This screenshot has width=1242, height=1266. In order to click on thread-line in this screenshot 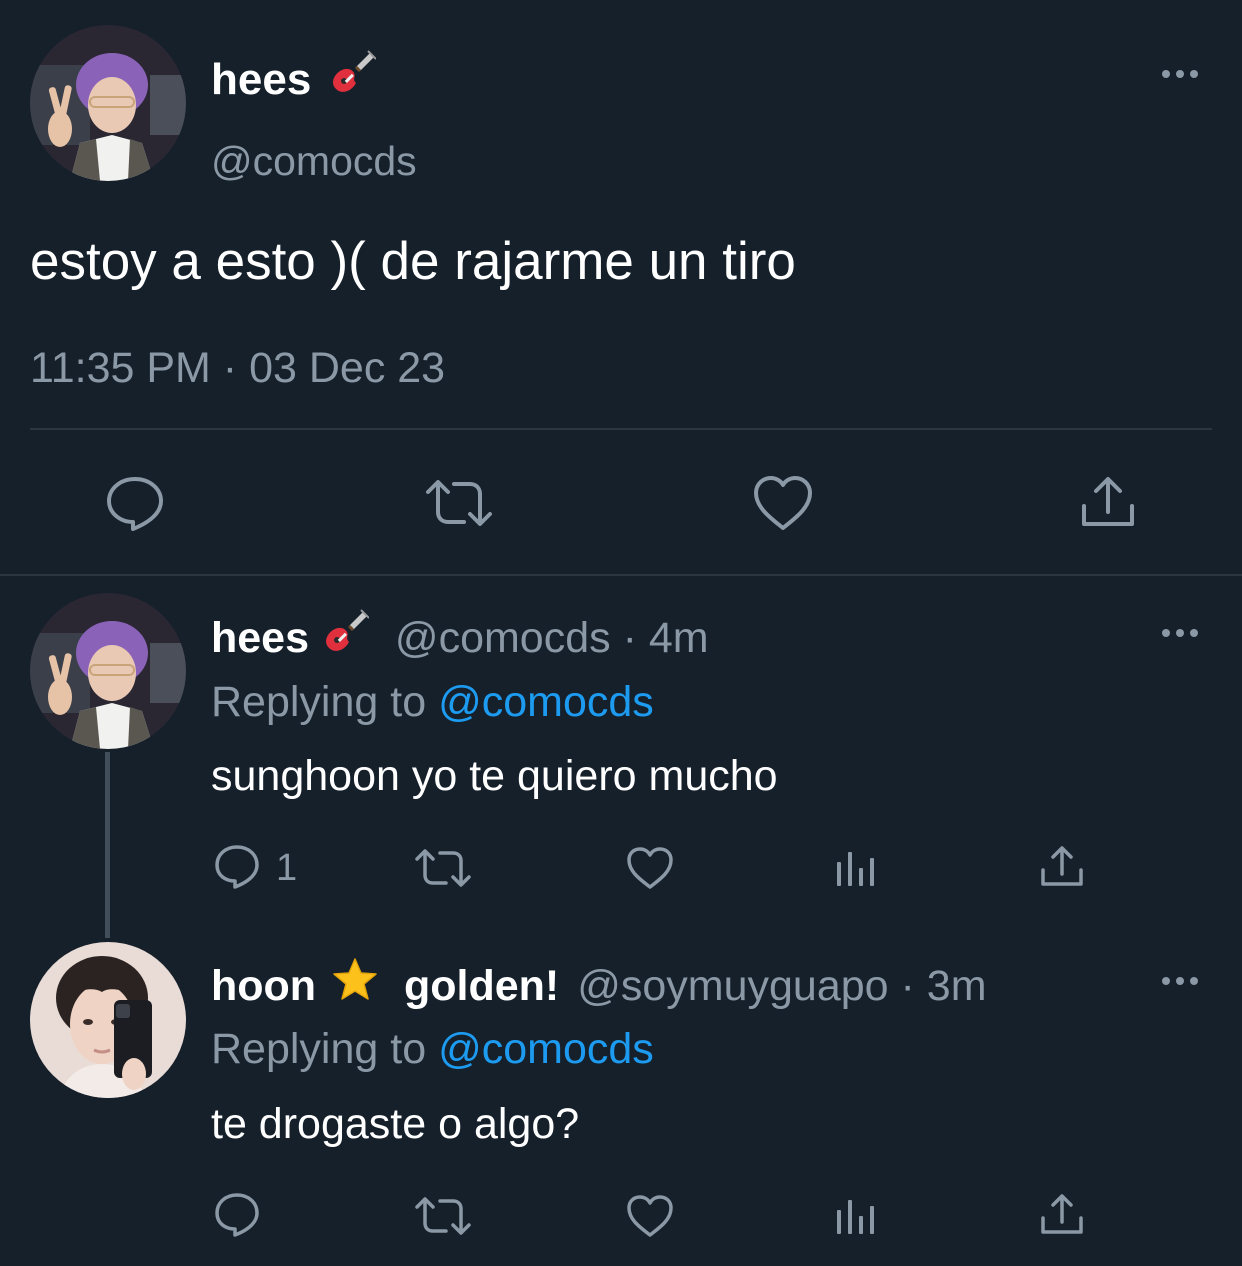, I will do `click(107, 845)`.